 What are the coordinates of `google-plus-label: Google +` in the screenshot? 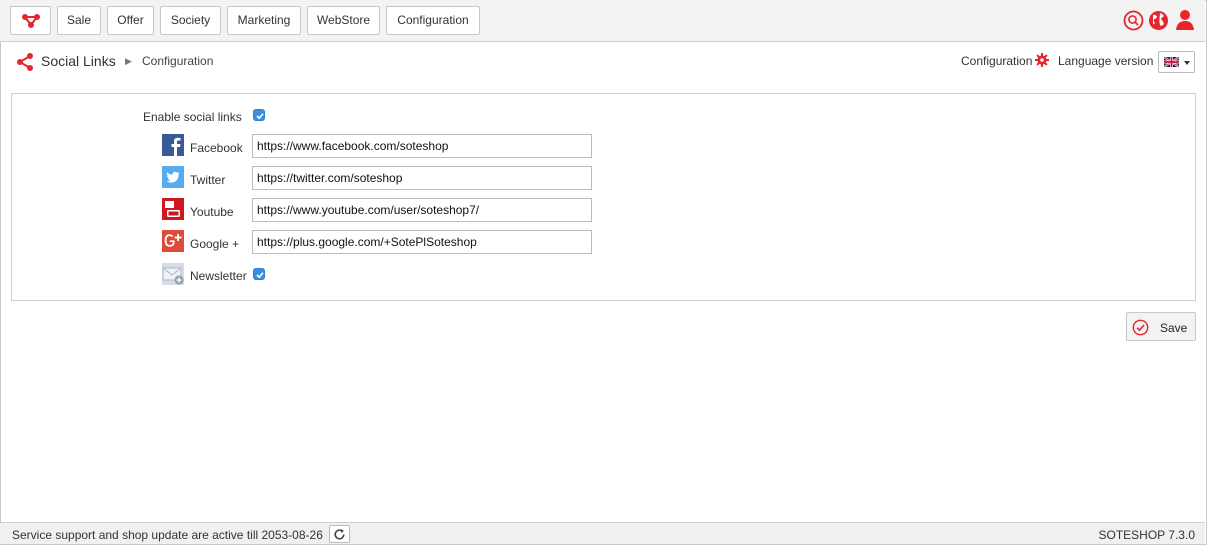 It's located at (215, 244).